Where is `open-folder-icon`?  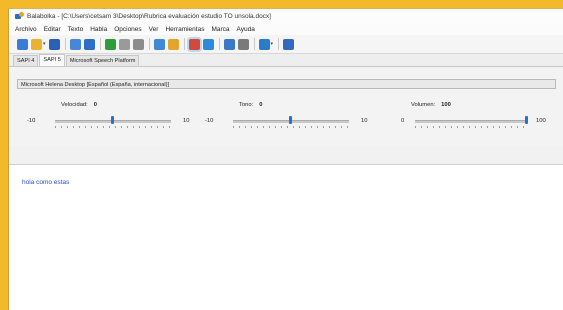 open-folder-icon is located at coordinates (36, 44).